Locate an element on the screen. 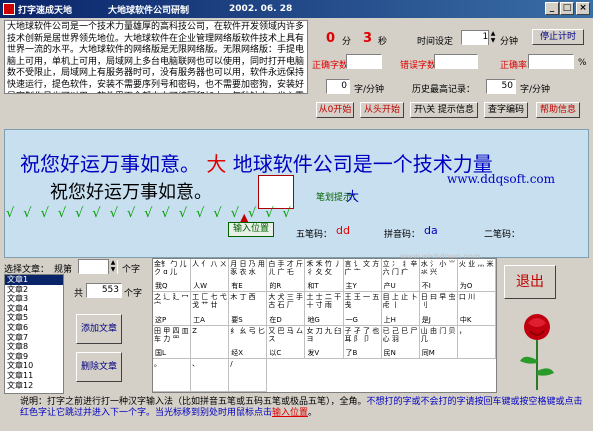 The width and height of the screenshot is (593, 431). list-item: 文章6 is located at coordinates (34, 328).